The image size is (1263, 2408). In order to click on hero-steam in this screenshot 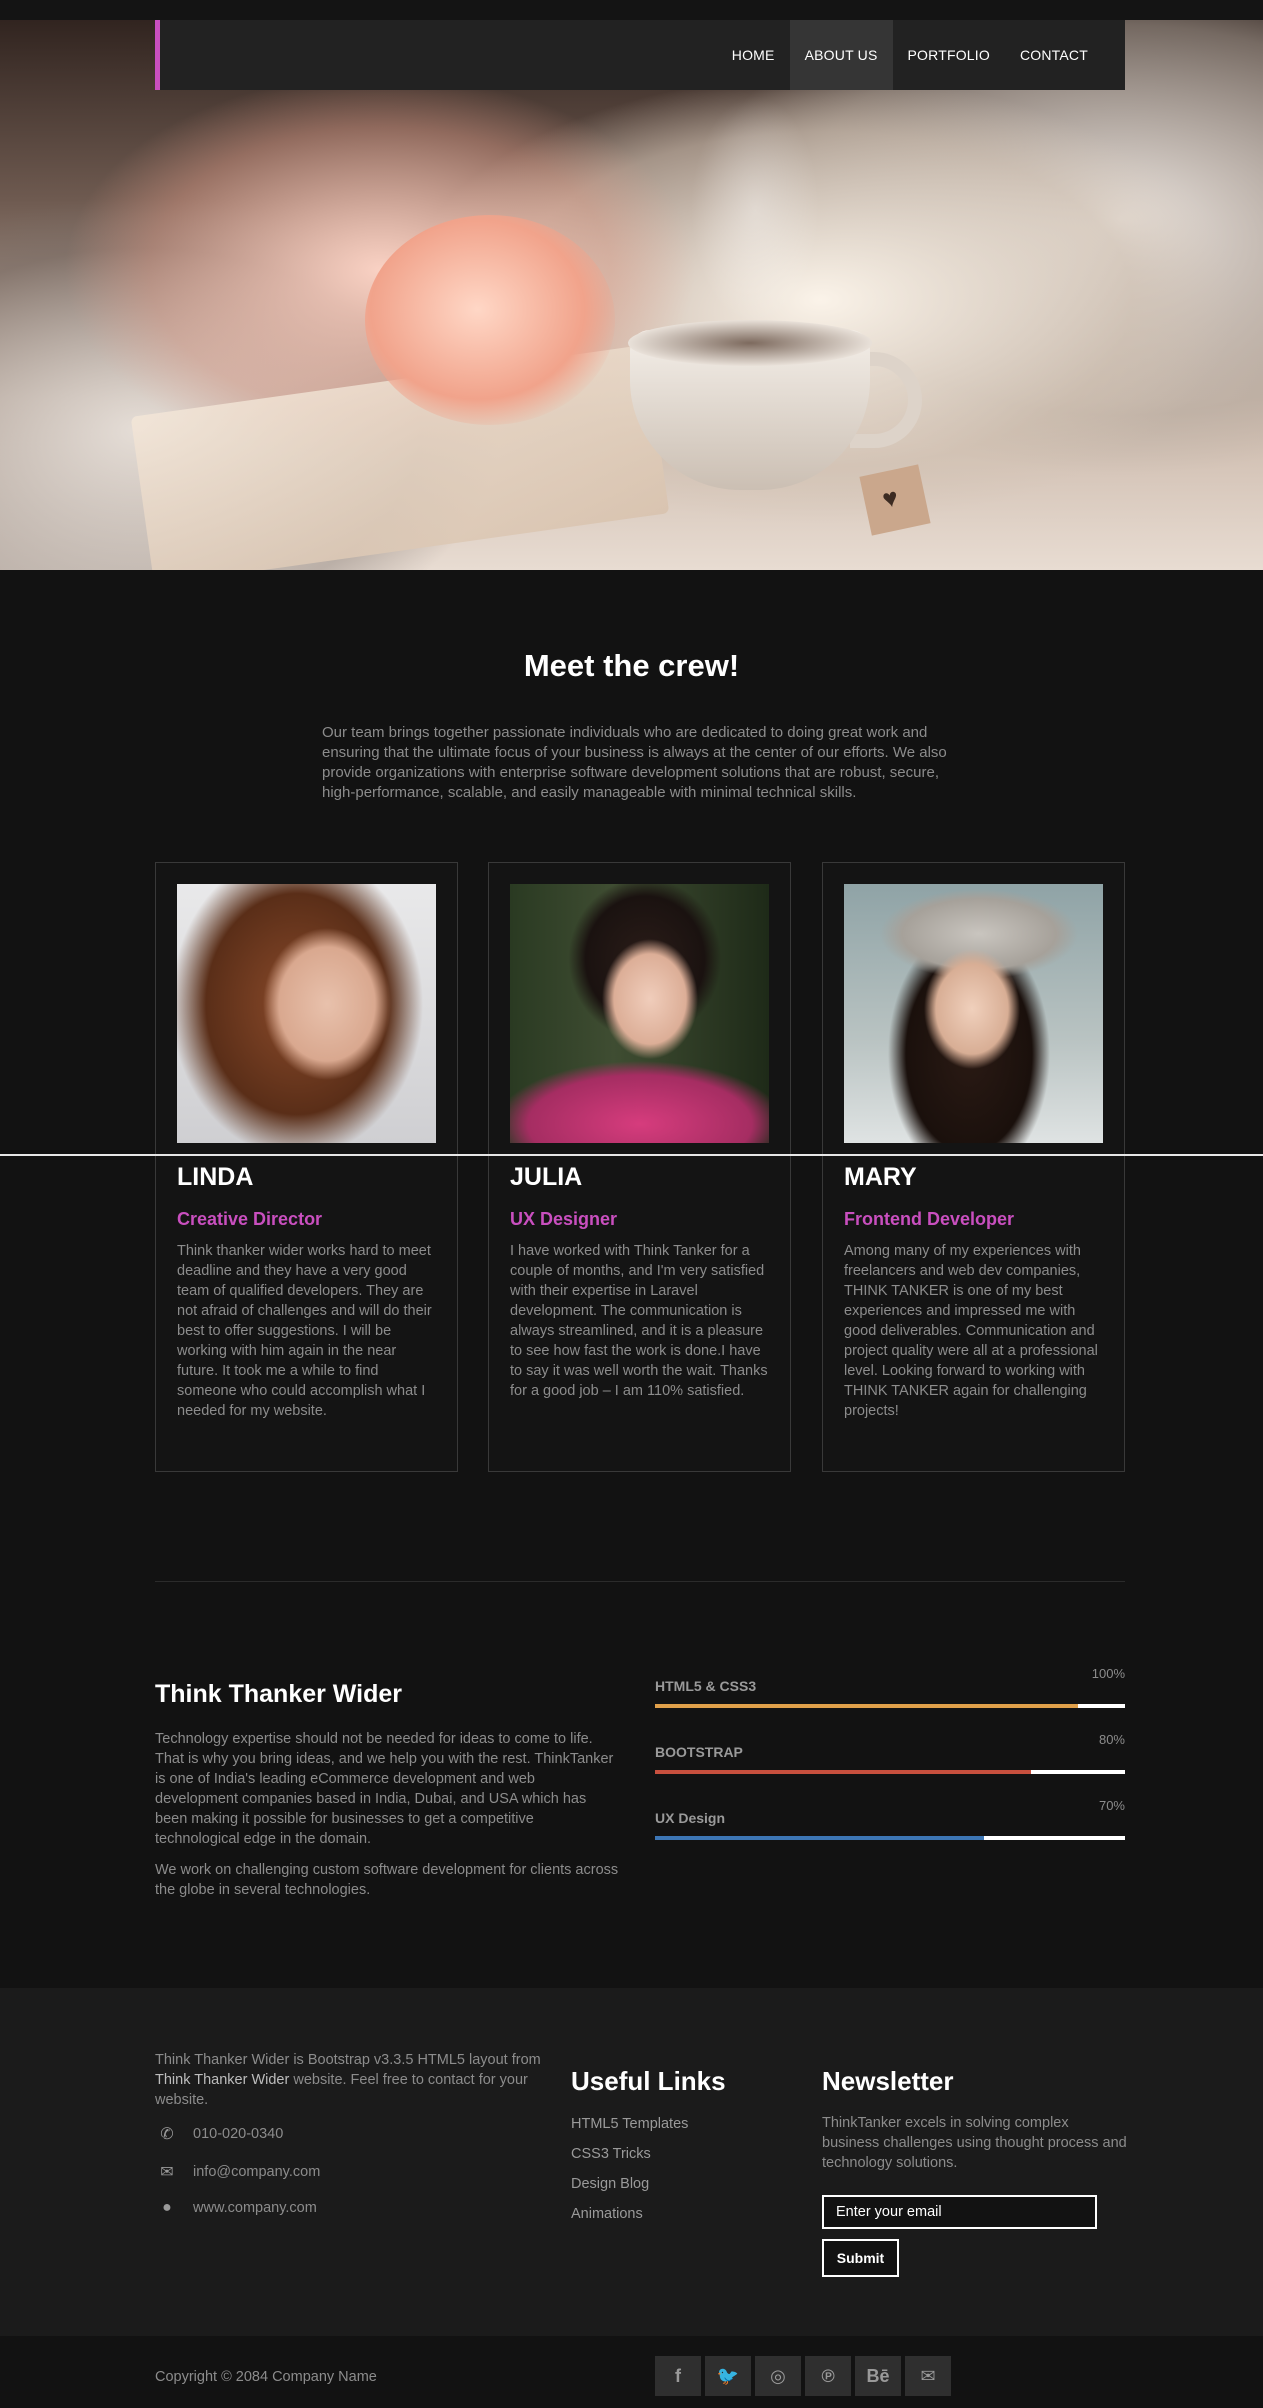, I will do `click(755, 210)`.